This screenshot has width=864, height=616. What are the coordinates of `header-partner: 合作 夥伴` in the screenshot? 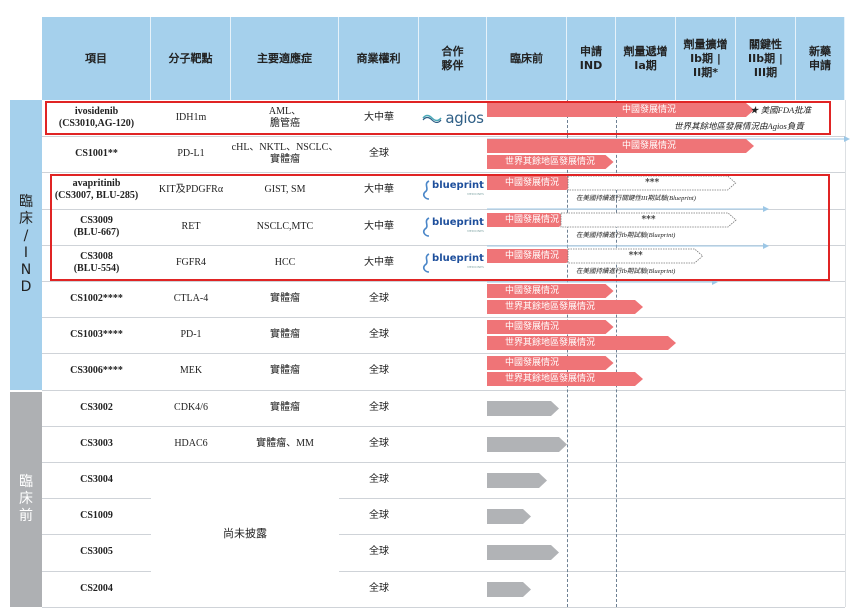 It's located at (453, 58).